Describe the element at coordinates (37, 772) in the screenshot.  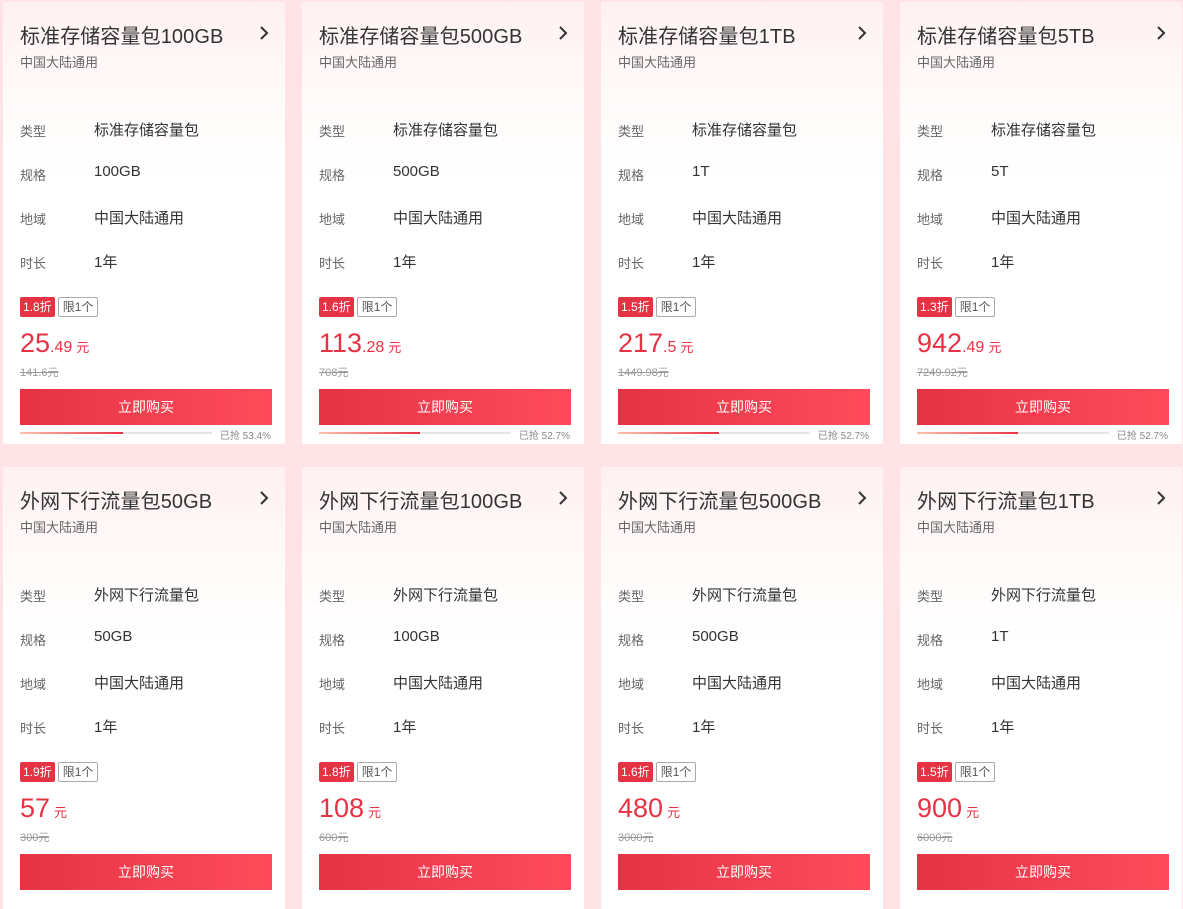
I see `discount-badge: 1.9折` at that location.